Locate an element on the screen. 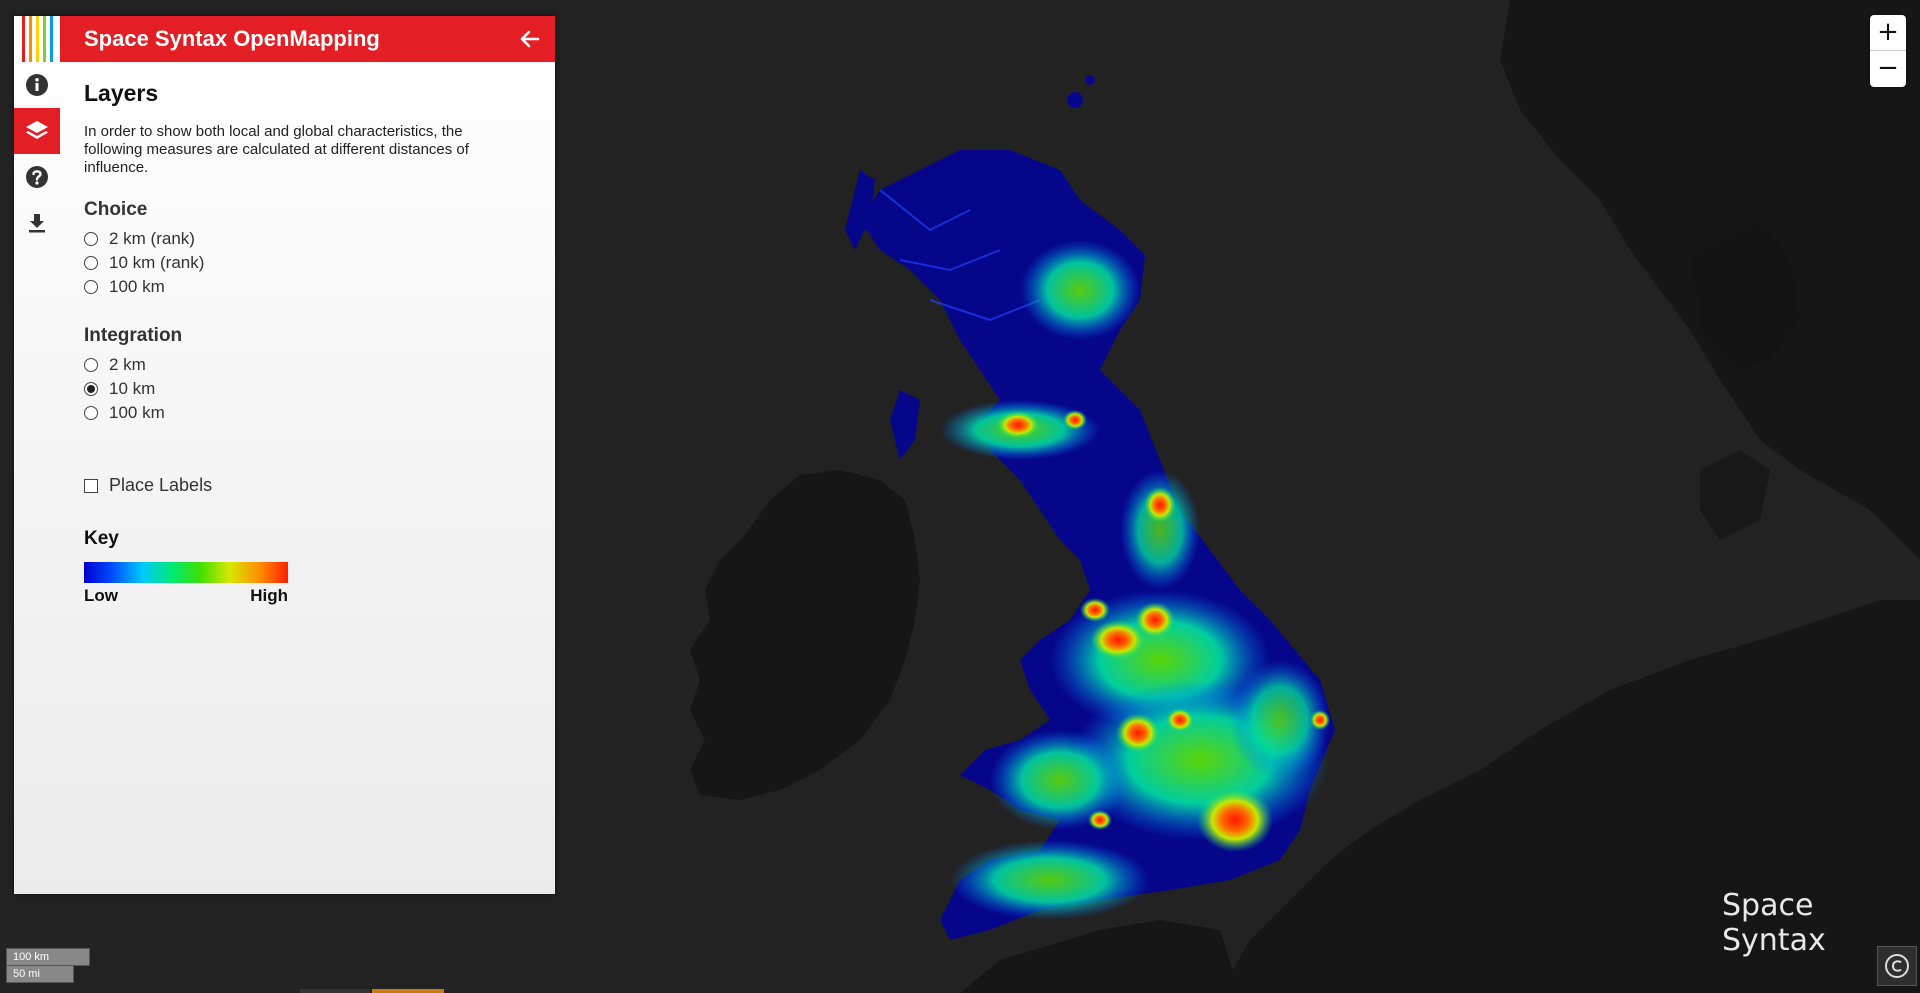 This screenshot has height=993, width=1920. arrow-left-icon is located at coordinates (530, 39).